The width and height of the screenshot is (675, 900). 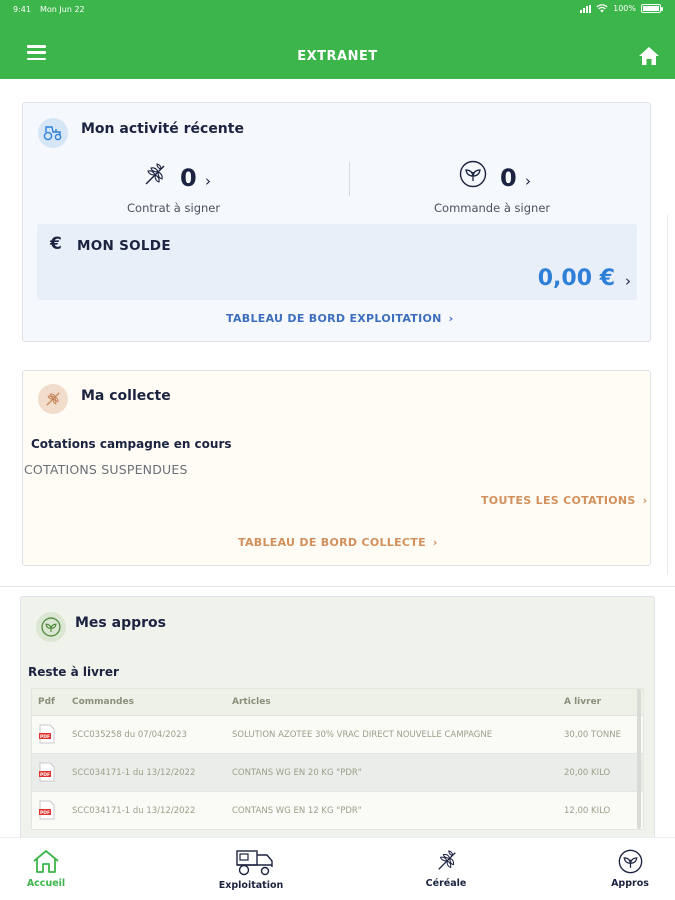 I want to click on bottom-navigation: Accueil Exploitation Céréale Appros, so click(x=337, y=868).